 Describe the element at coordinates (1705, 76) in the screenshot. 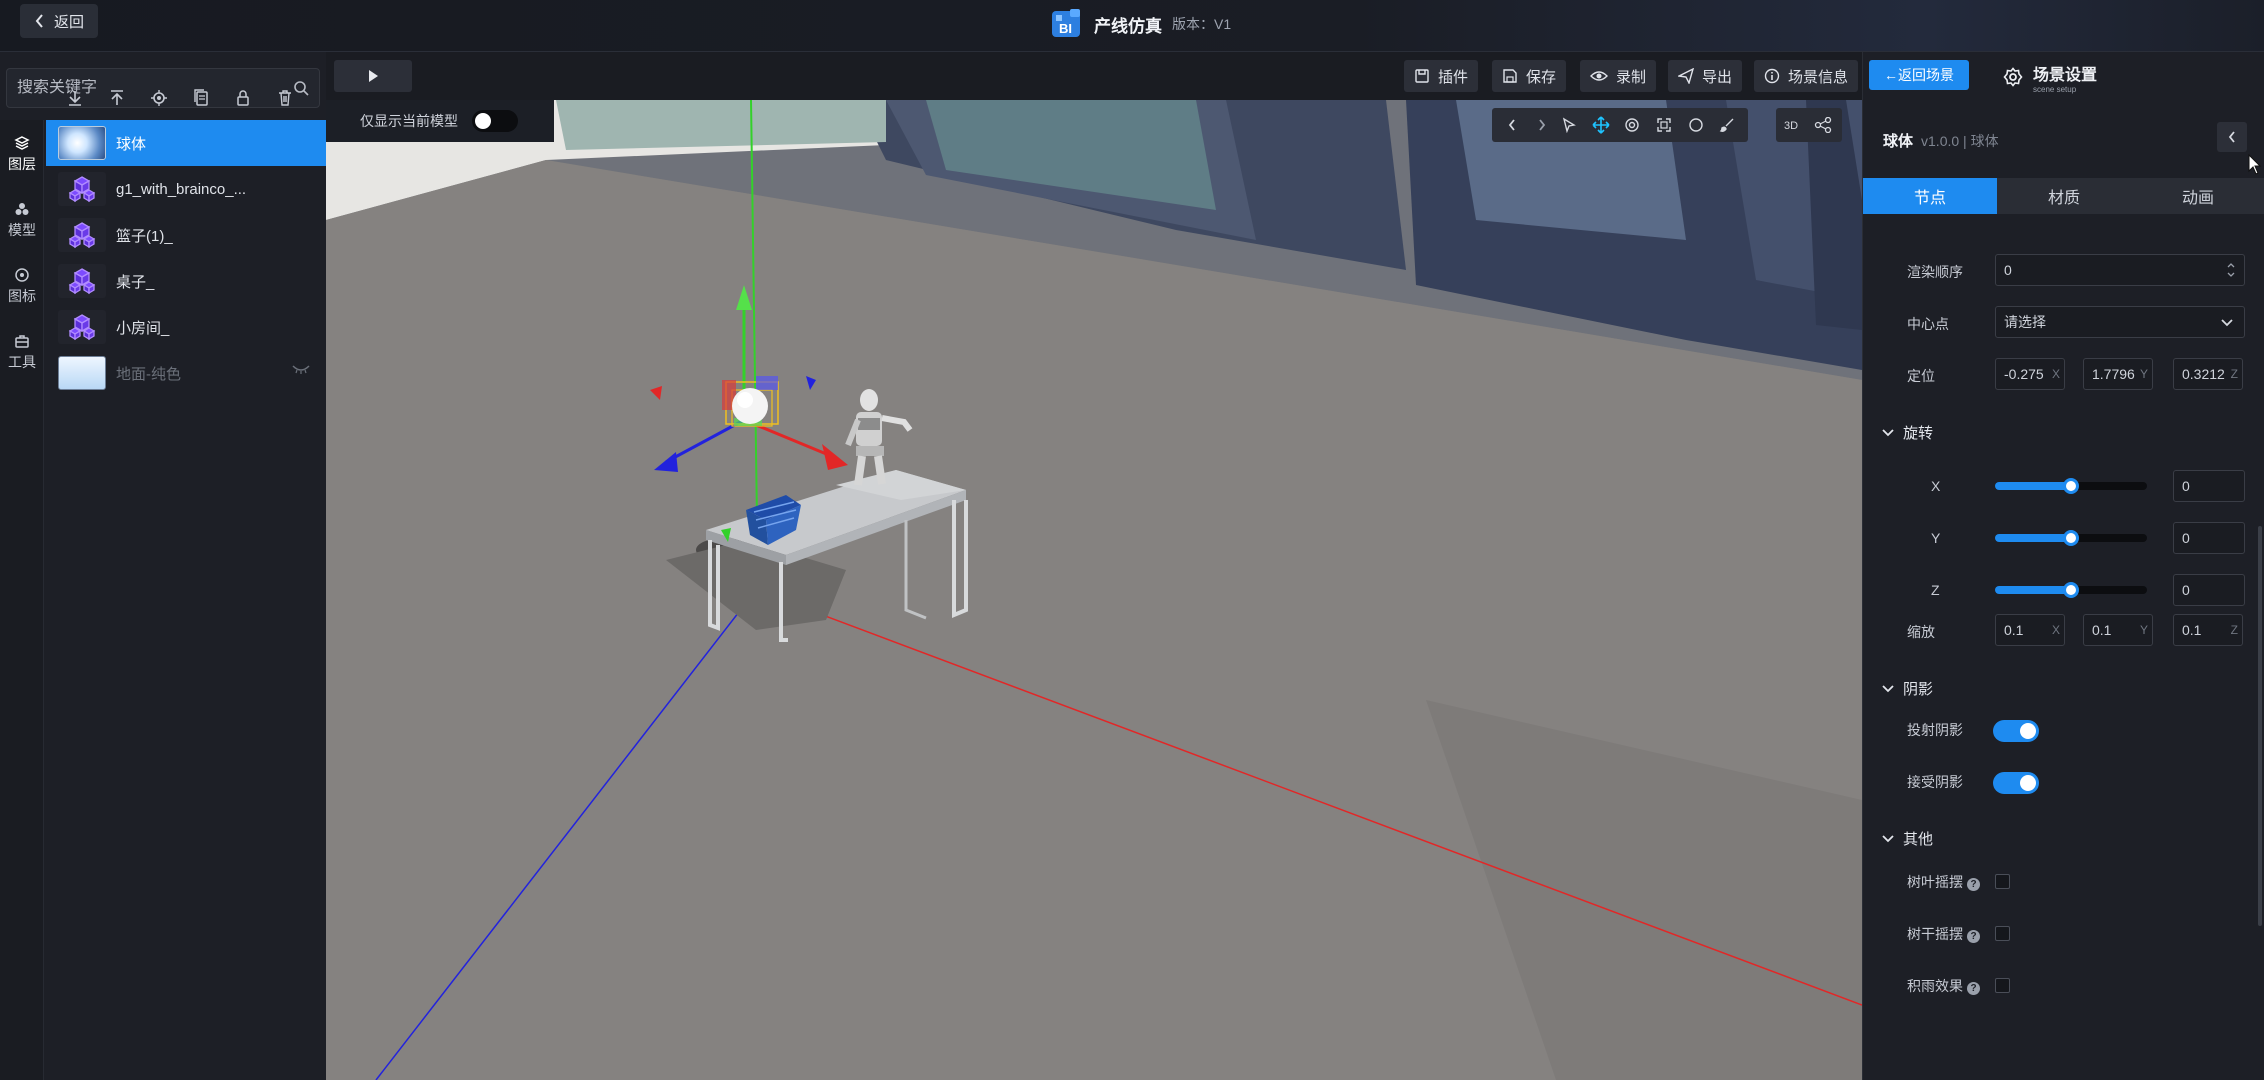

I see `export-button: 导出` at that location.